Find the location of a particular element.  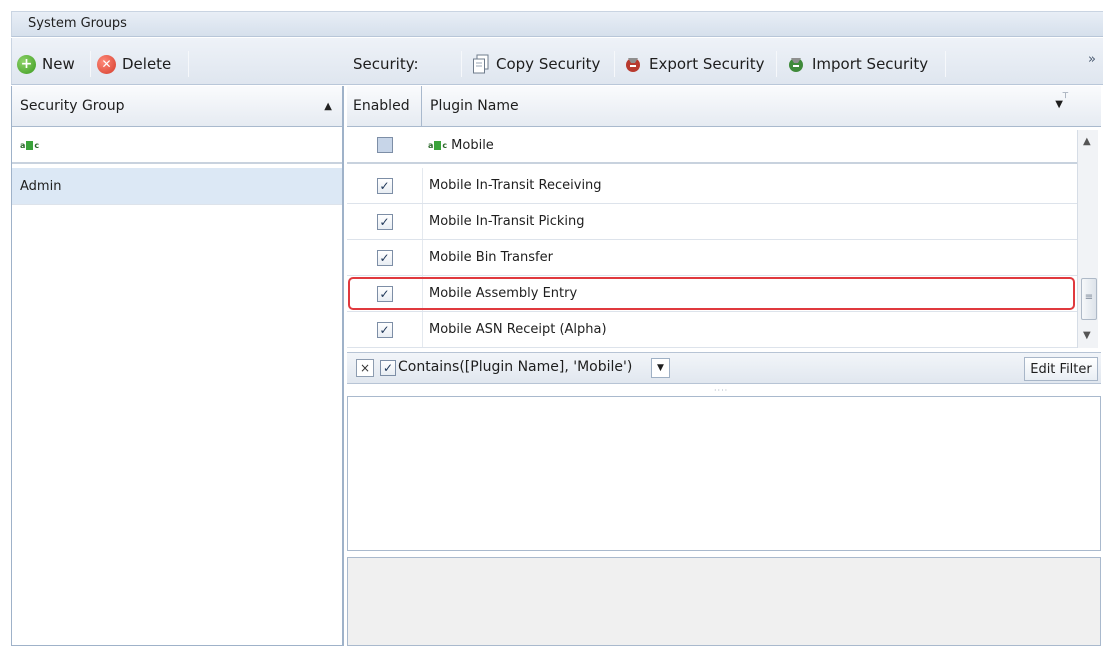

filter-active-checkbox: ✓ is located at coordinates (388, 368).